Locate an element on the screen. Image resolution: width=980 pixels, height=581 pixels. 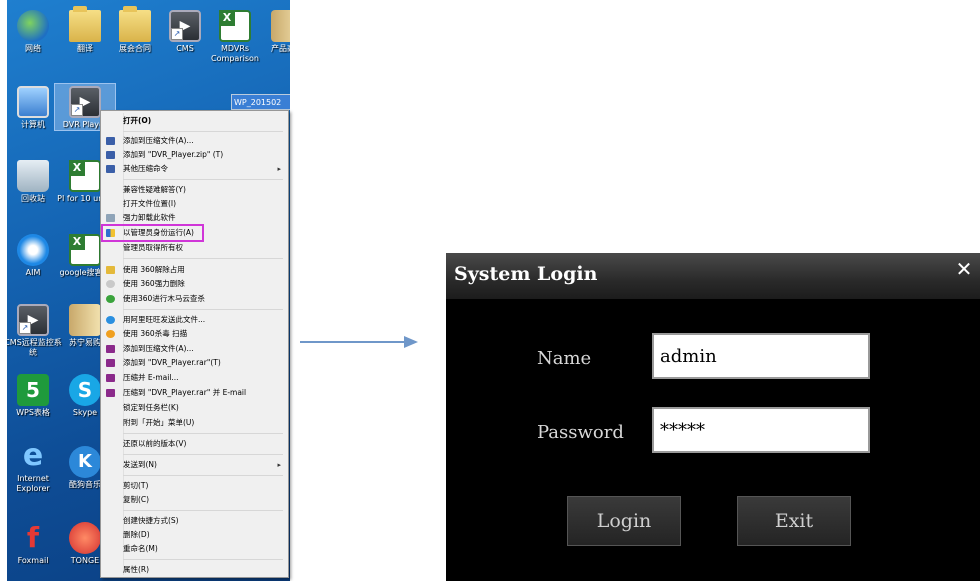
menu-item-compatibility: 兼容性疑难解答(Y) is located at coordinates (194, 190).